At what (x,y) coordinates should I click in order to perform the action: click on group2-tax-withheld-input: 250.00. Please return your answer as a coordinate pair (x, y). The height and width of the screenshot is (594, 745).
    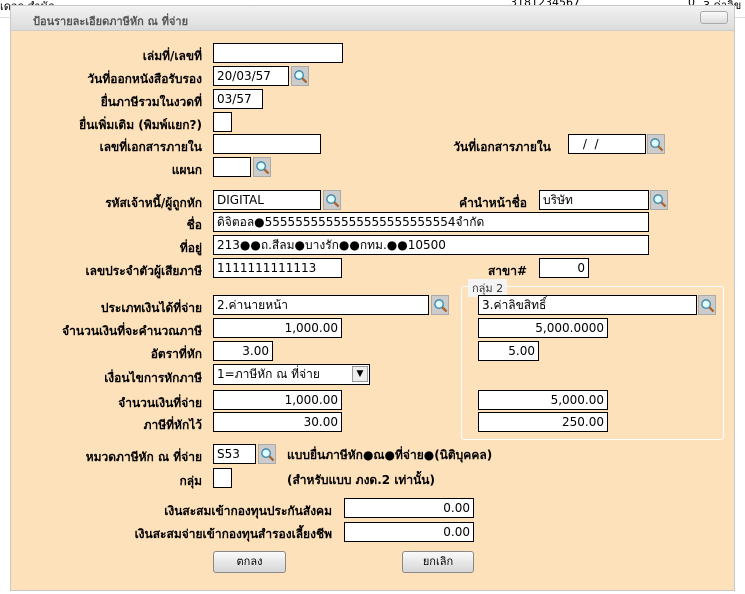
    Looking at the image, I should click on (543, 422).